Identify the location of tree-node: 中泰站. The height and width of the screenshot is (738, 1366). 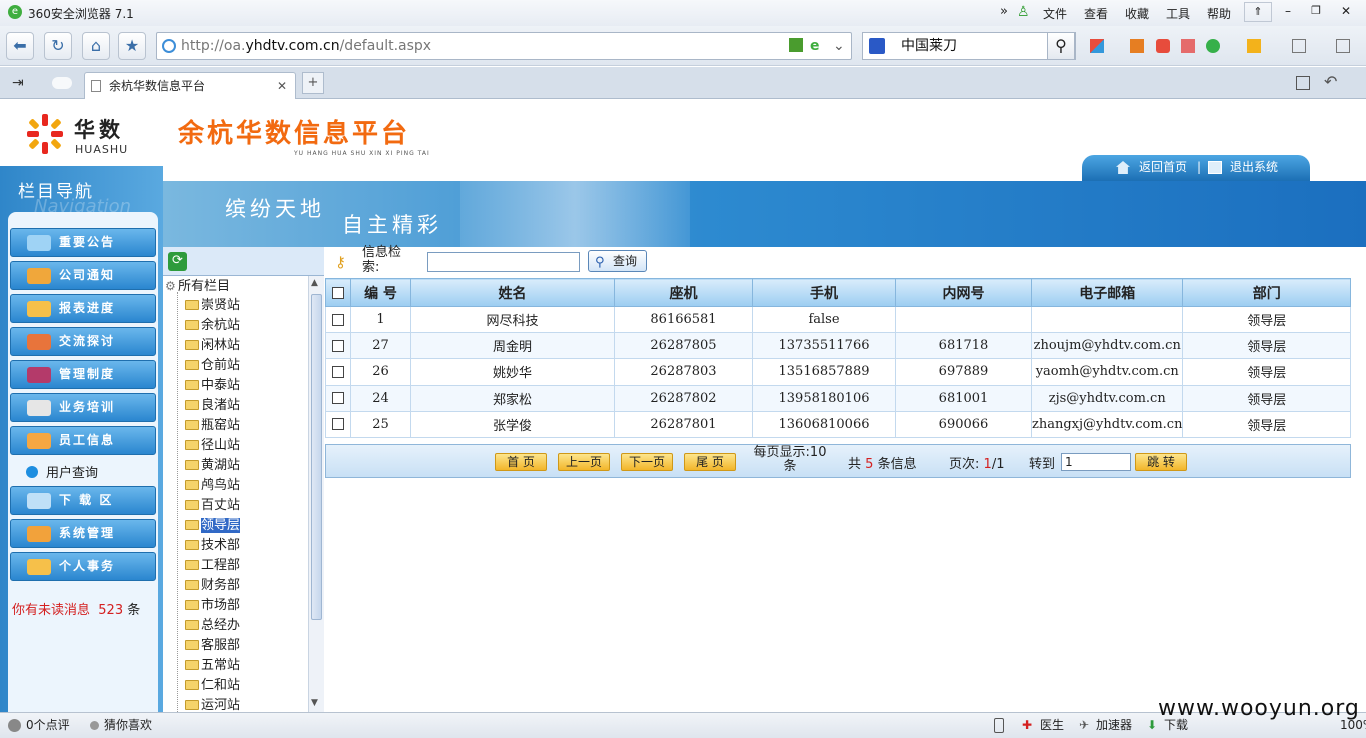
(212, 386).